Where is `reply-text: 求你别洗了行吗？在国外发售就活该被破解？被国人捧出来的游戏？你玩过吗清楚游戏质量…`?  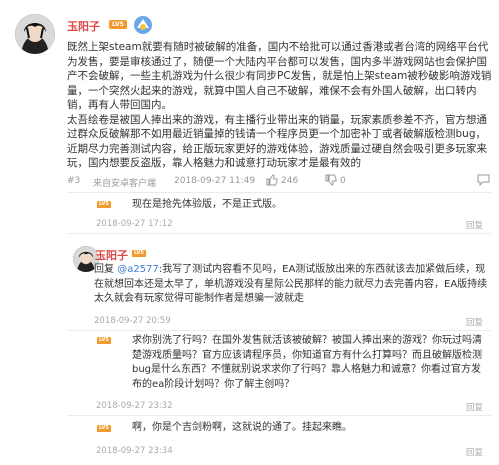
reply-text: 求你别洗了行吗？在国外发售就活该被破解？被国人捧出来的游戏？你玩过吗清楚游戏质量… is located at coordinates (307, 362).